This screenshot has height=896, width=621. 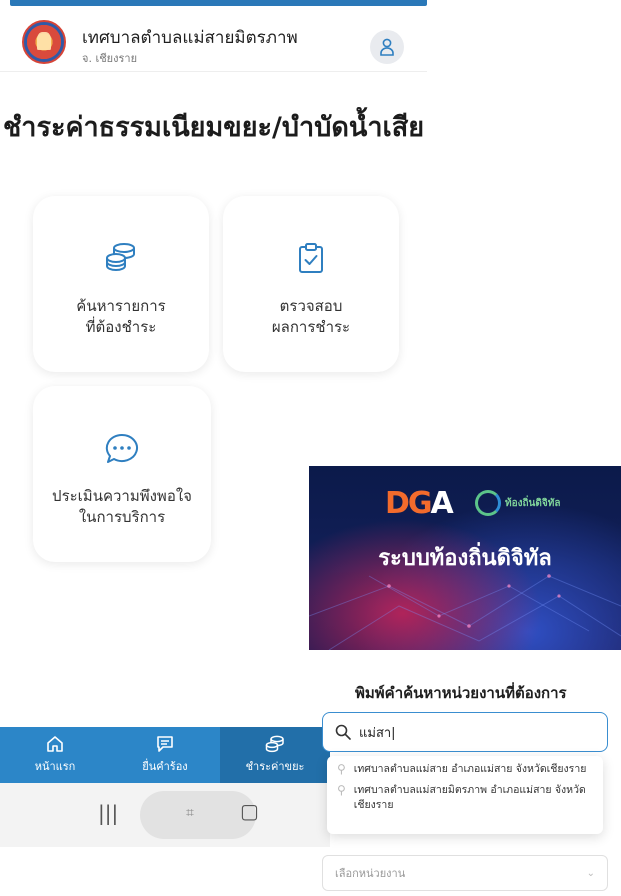 I want to click on card-label: ตรวจสอบ ผลการชำระ, so click(x=311, y=317).